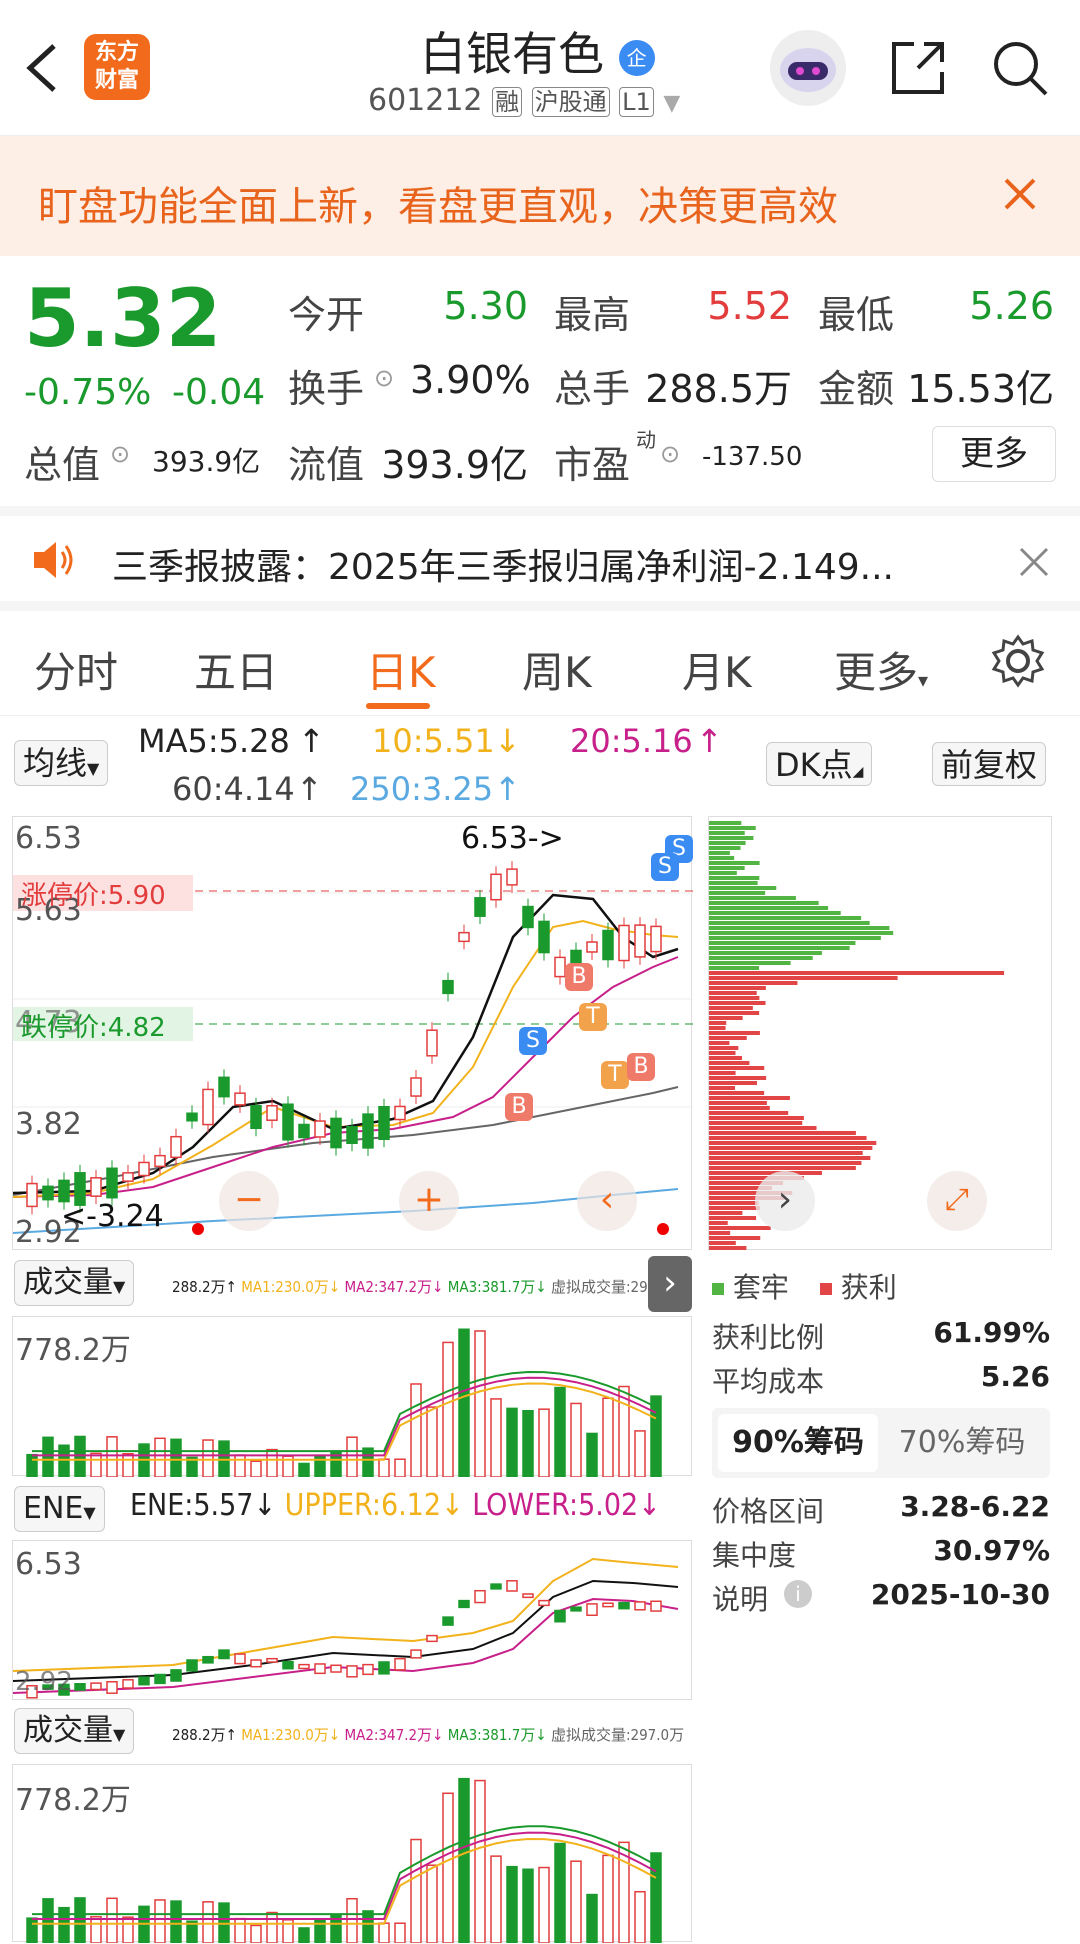  Describe the element at coordinates (48, 1564) in the screenshot. I see `ene-top-label: 6.53` at that location.